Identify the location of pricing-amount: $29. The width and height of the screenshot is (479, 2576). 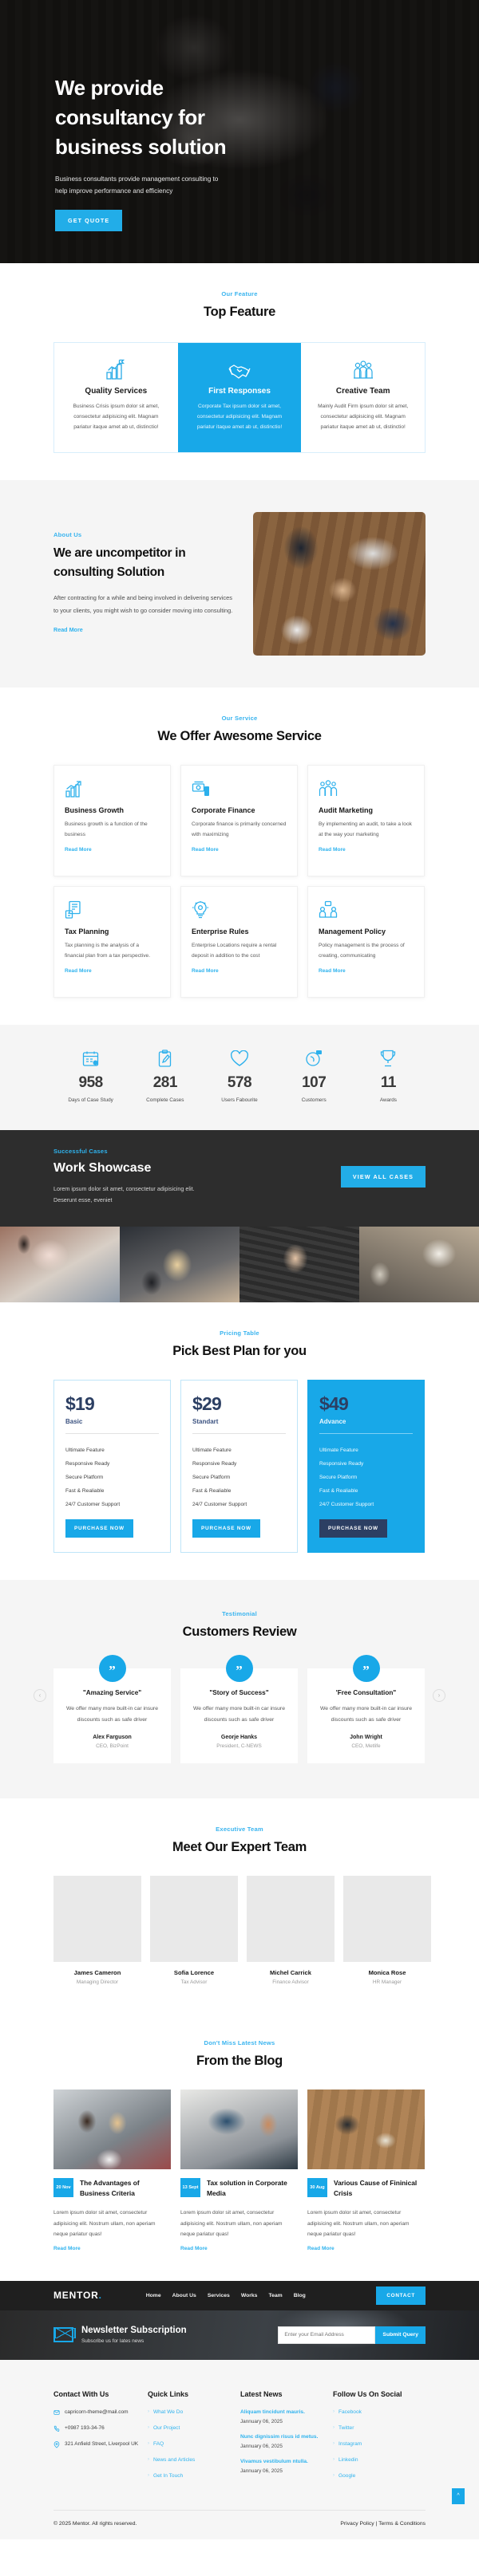
(207, 1404).